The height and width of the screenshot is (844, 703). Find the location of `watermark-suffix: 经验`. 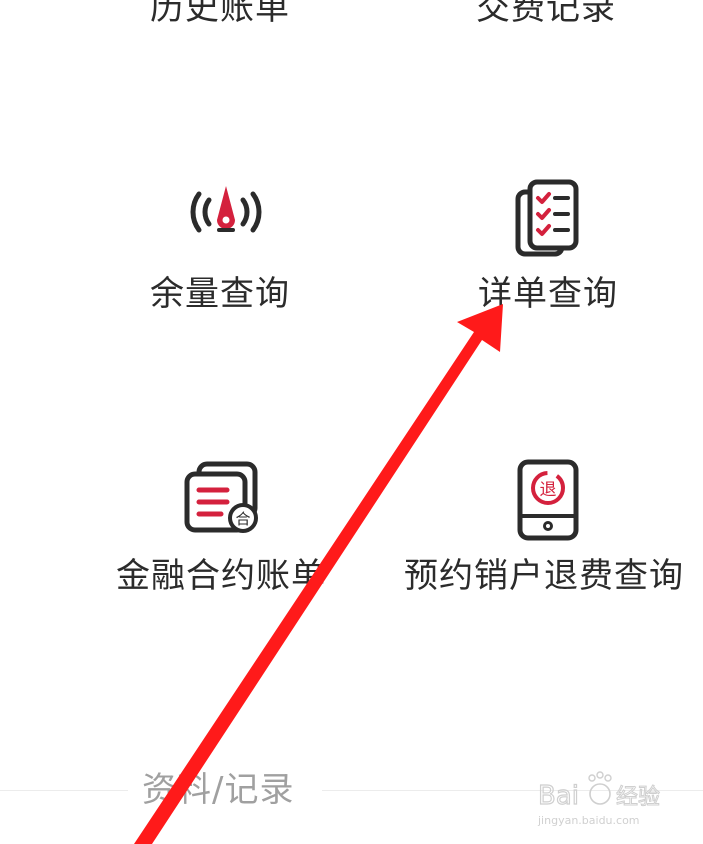

watermark-suffix: 经验 is located at coordinates (638, 797).